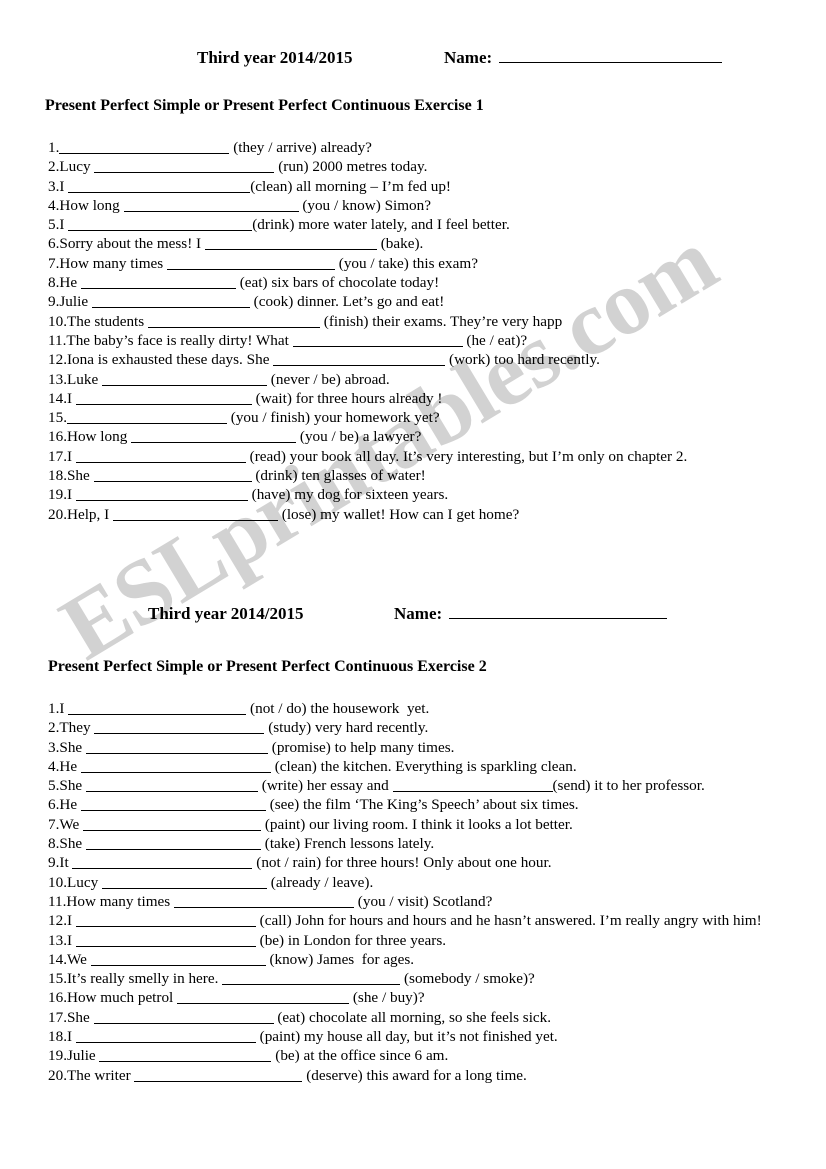  What do you see at coordinates (418, 243) in the screenshot?
I see `question-line: 6.Sorry about the mess! I (bake).` at bounding box center [418, 243].